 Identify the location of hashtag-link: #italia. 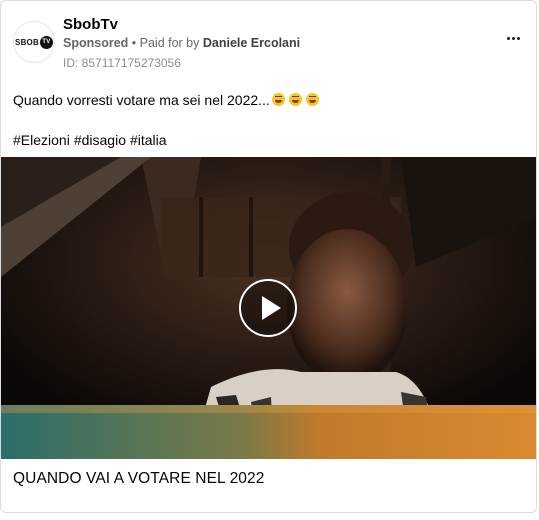
(148, 140).